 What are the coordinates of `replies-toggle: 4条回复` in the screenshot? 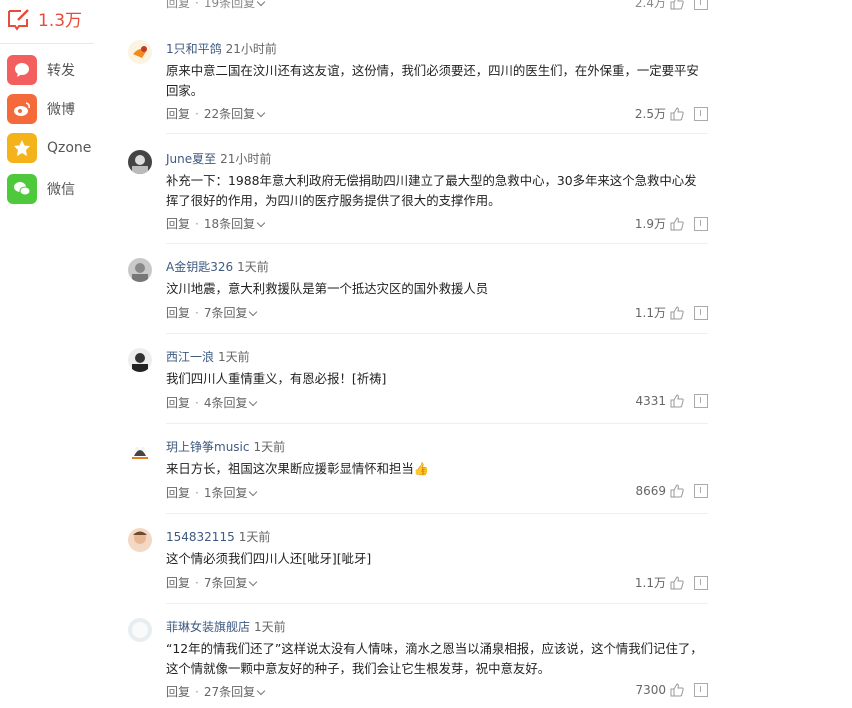 It's located at (226, 403).